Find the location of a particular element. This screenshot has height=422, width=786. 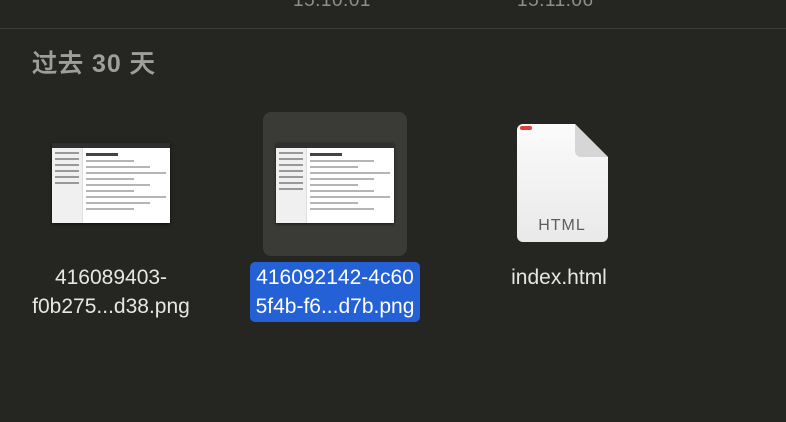

section-divider is located at coordinates (393, 28).